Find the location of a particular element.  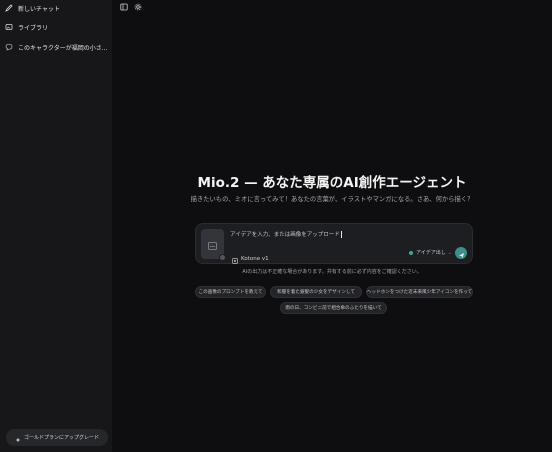

library-icon is located at coordinates (8, 27).